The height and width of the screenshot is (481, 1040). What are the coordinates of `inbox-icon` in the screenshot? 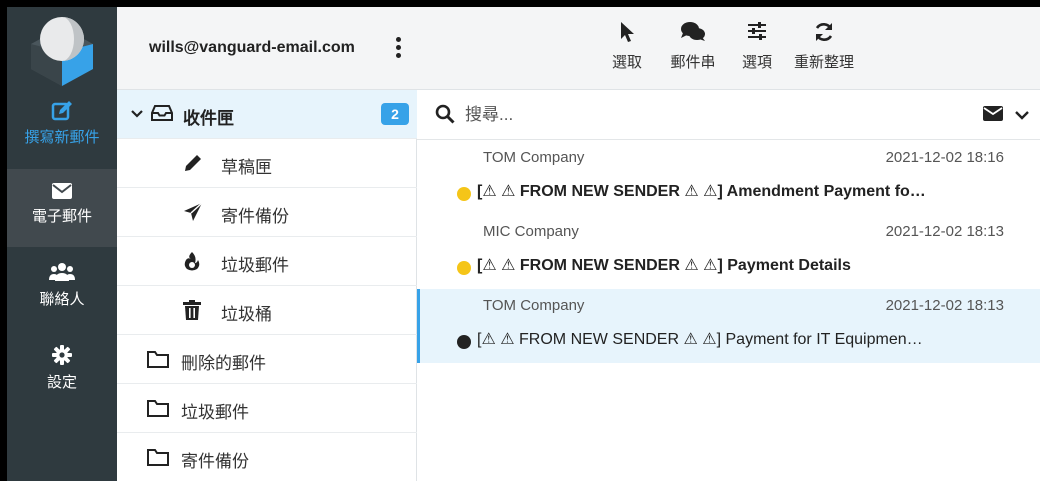 It's located at (162, 115).